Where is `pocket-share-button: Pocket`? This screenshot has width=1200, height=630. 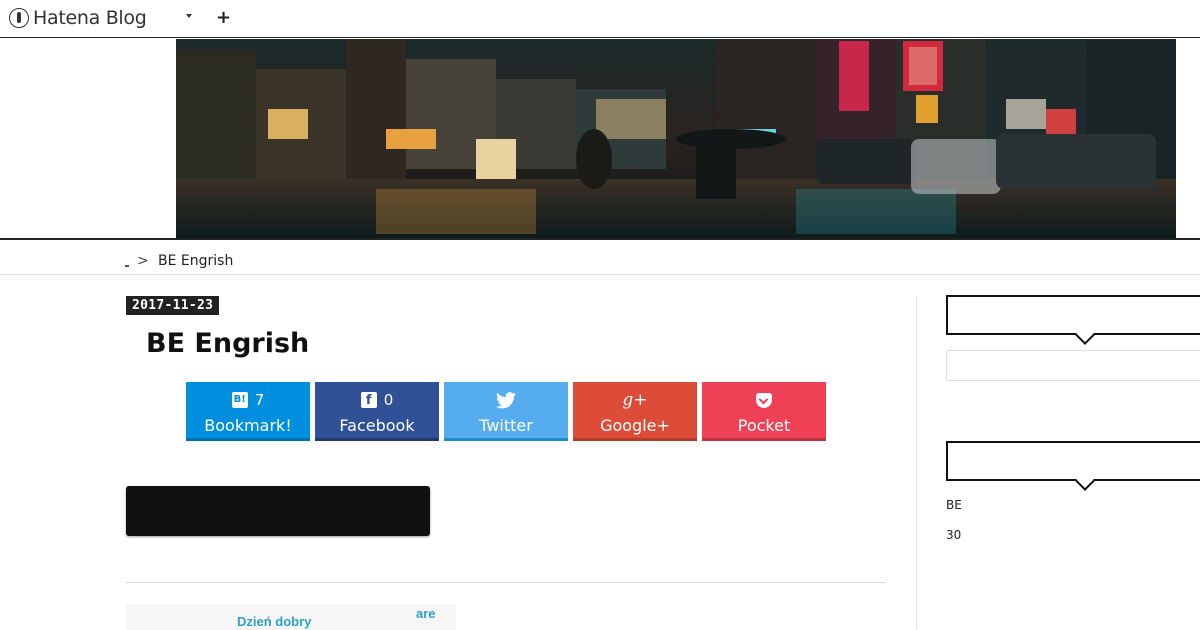
pocket-share-button: Pocket is located at coordinates (764, 411).